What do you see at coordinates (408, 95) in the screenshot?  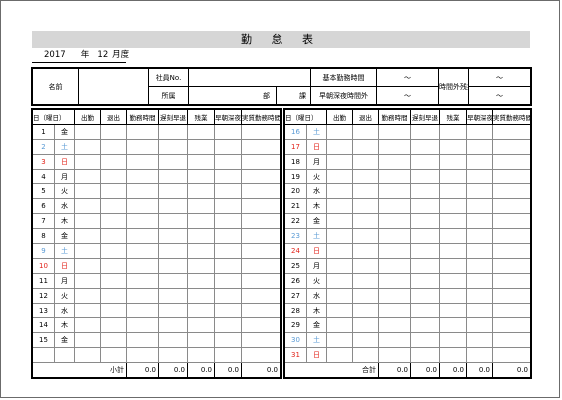 I see `early-late-field: ～` at bounding box center [408, 95].